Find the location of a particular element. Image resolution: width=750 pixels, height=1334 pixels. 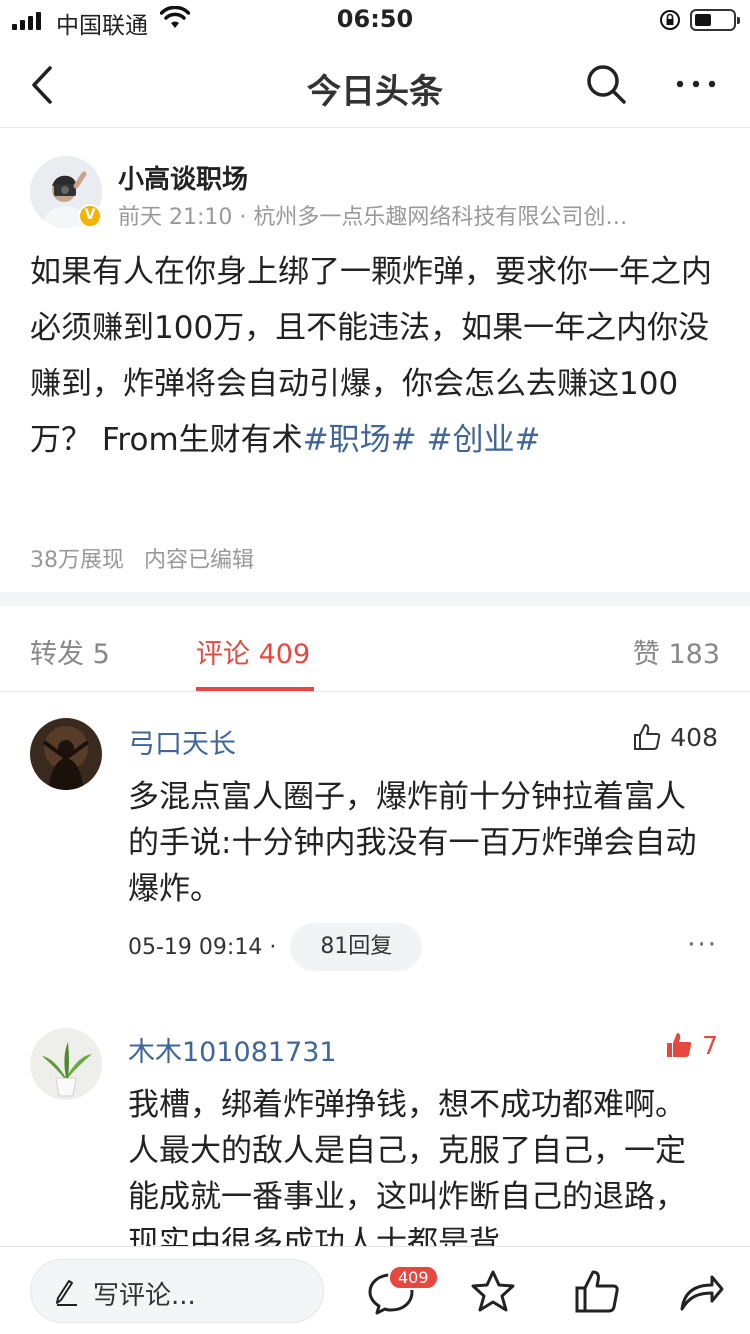

nav-bar: 今日头条 is located at coordinates (375, 85).